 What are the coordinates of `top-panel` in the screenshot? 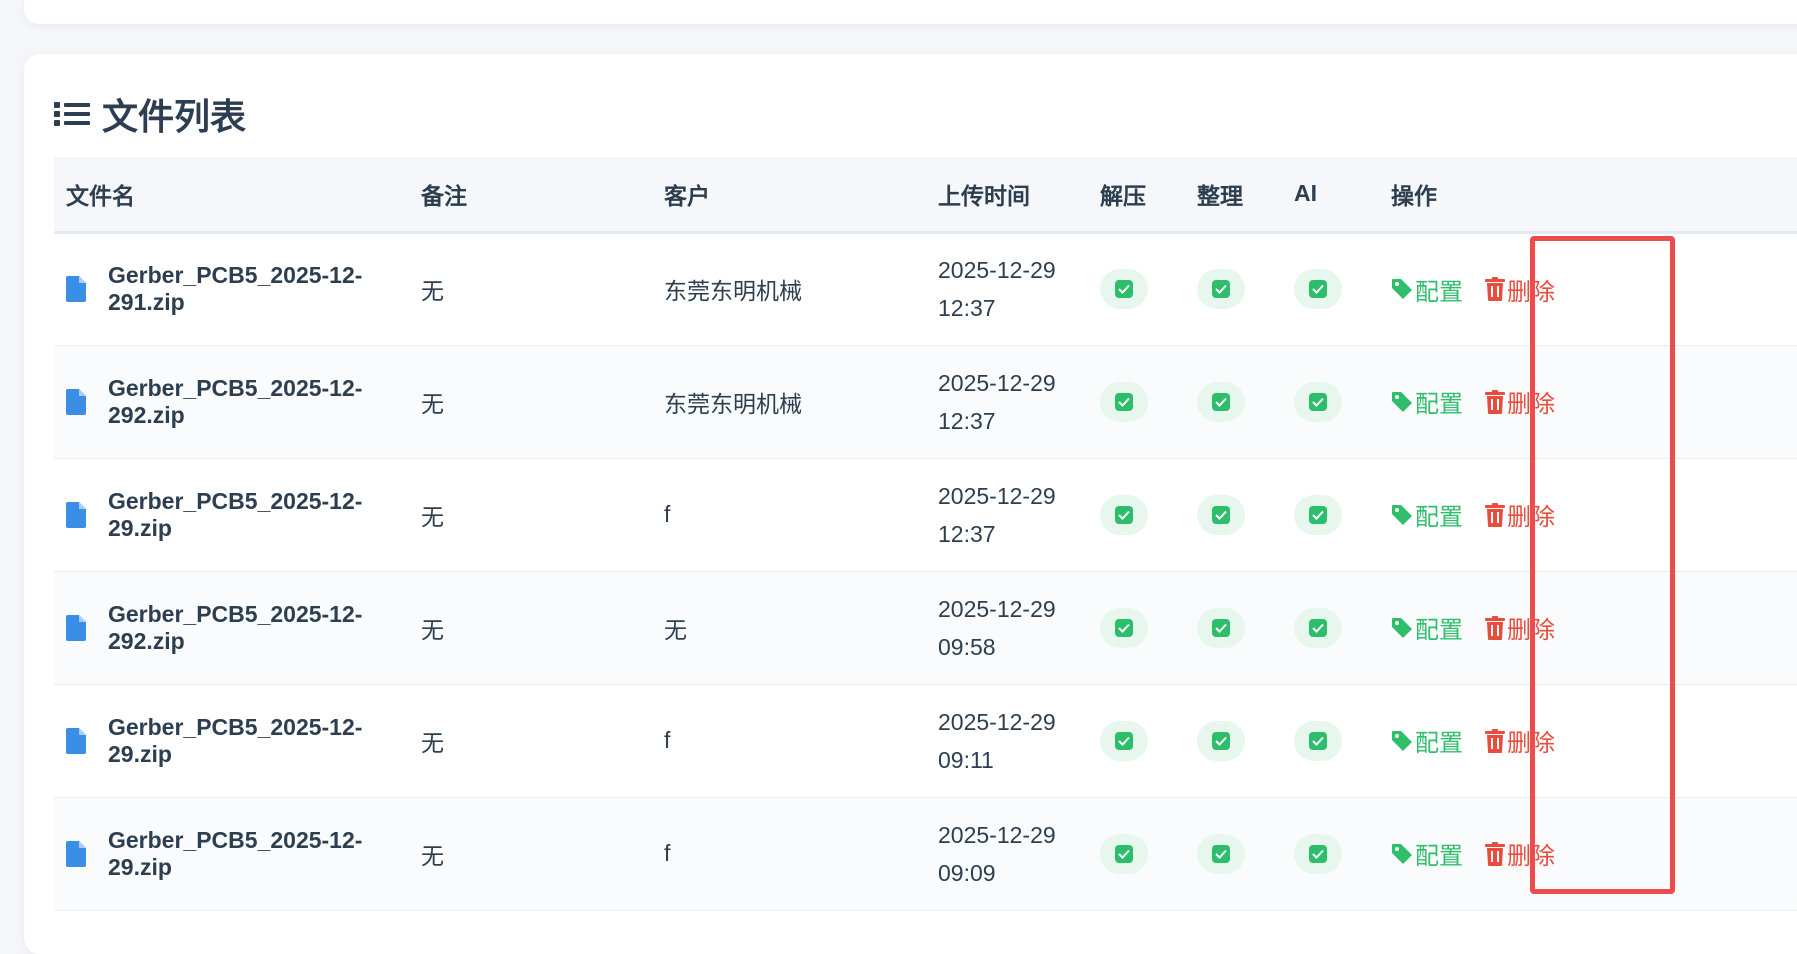 It's located at (910, 12).